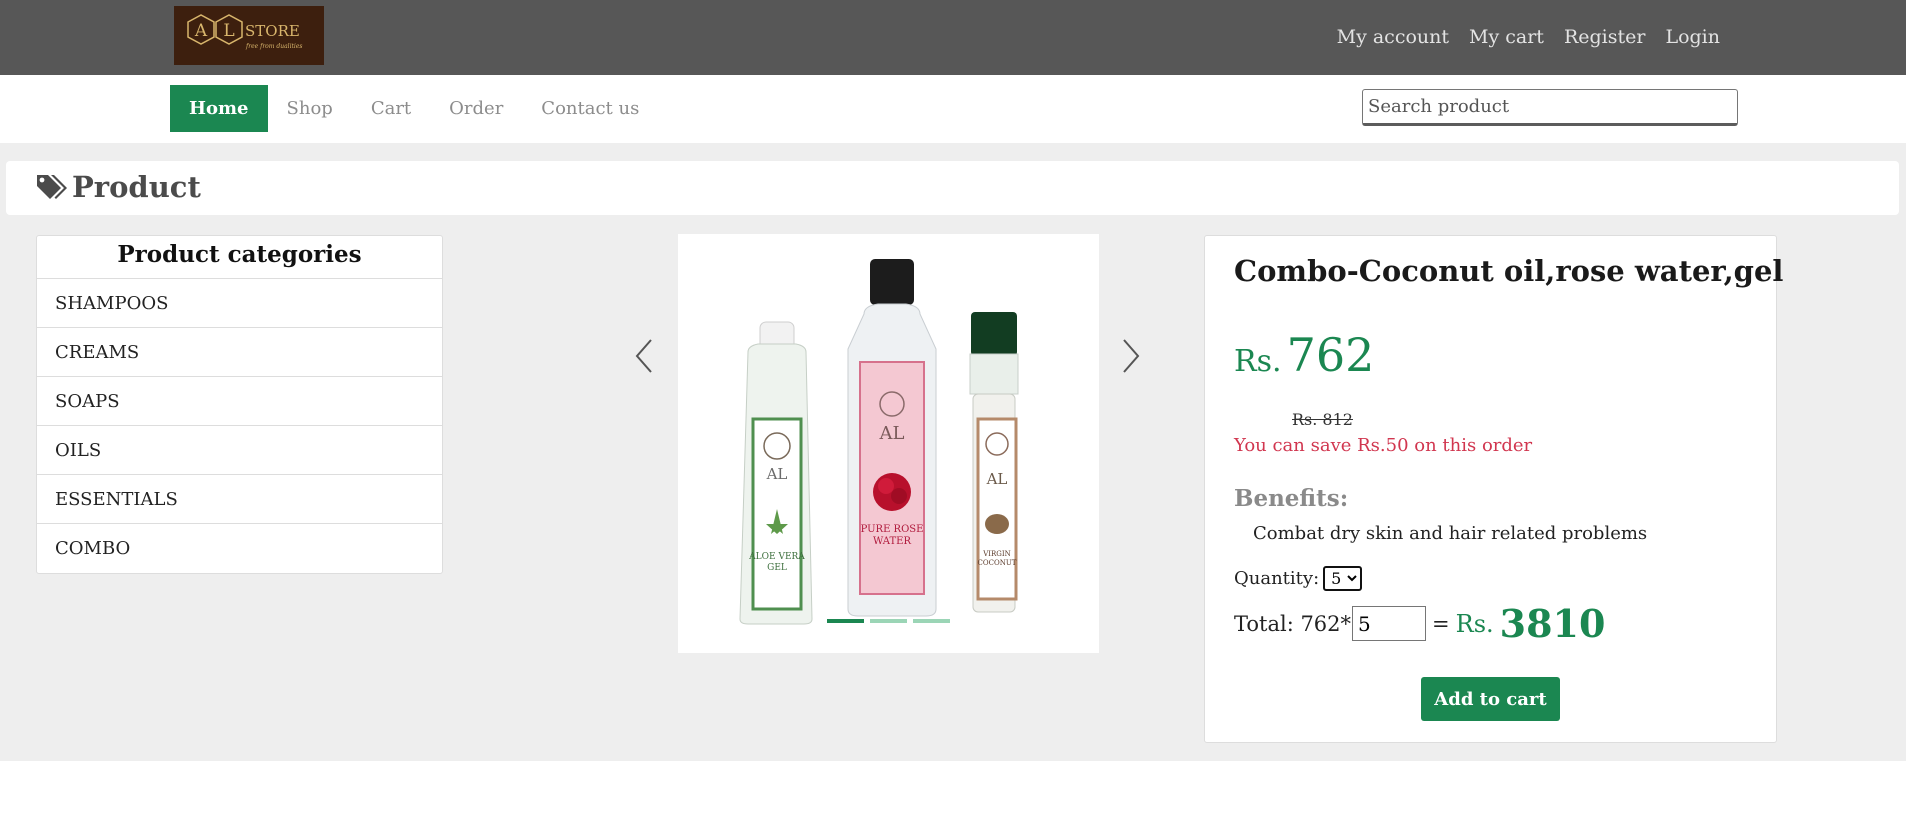  I want to click on quantity-row: Quantity: 5, so click(1298, 578).